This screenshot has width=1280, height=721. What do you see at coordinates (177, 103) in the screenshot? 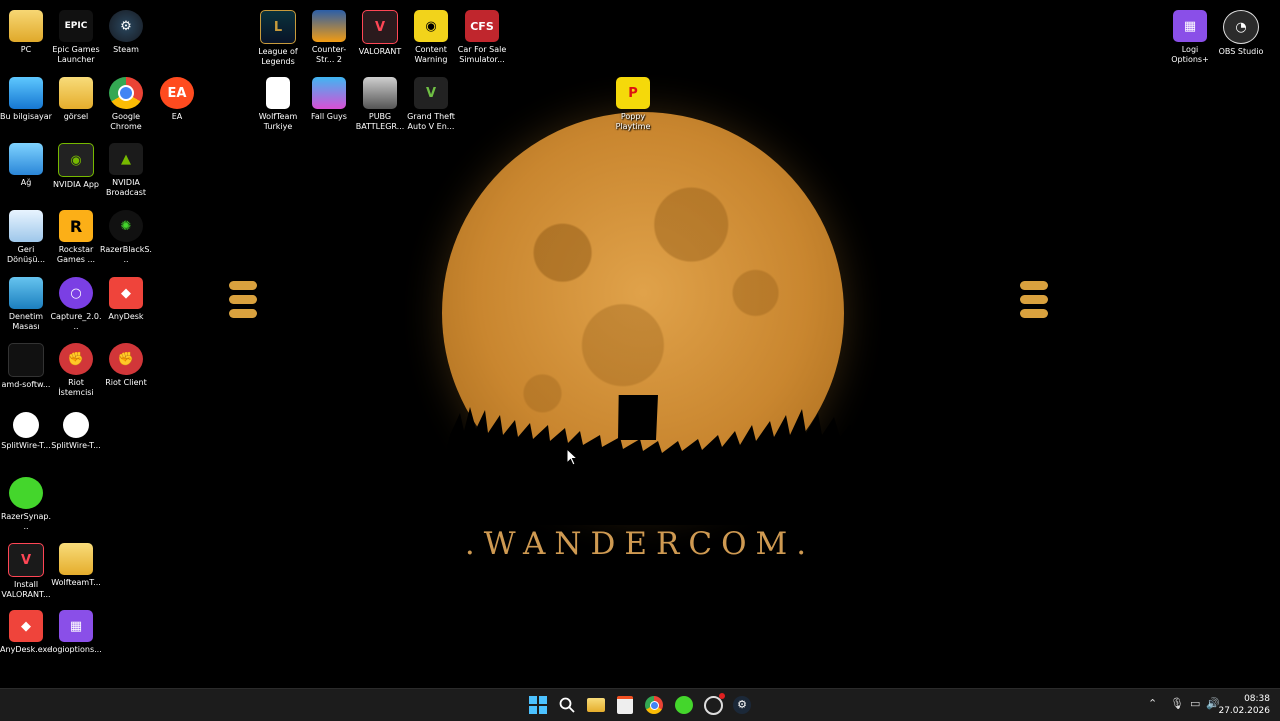
I see `desktop-icon-ea: EA EA` at bounding box center [177, 103].